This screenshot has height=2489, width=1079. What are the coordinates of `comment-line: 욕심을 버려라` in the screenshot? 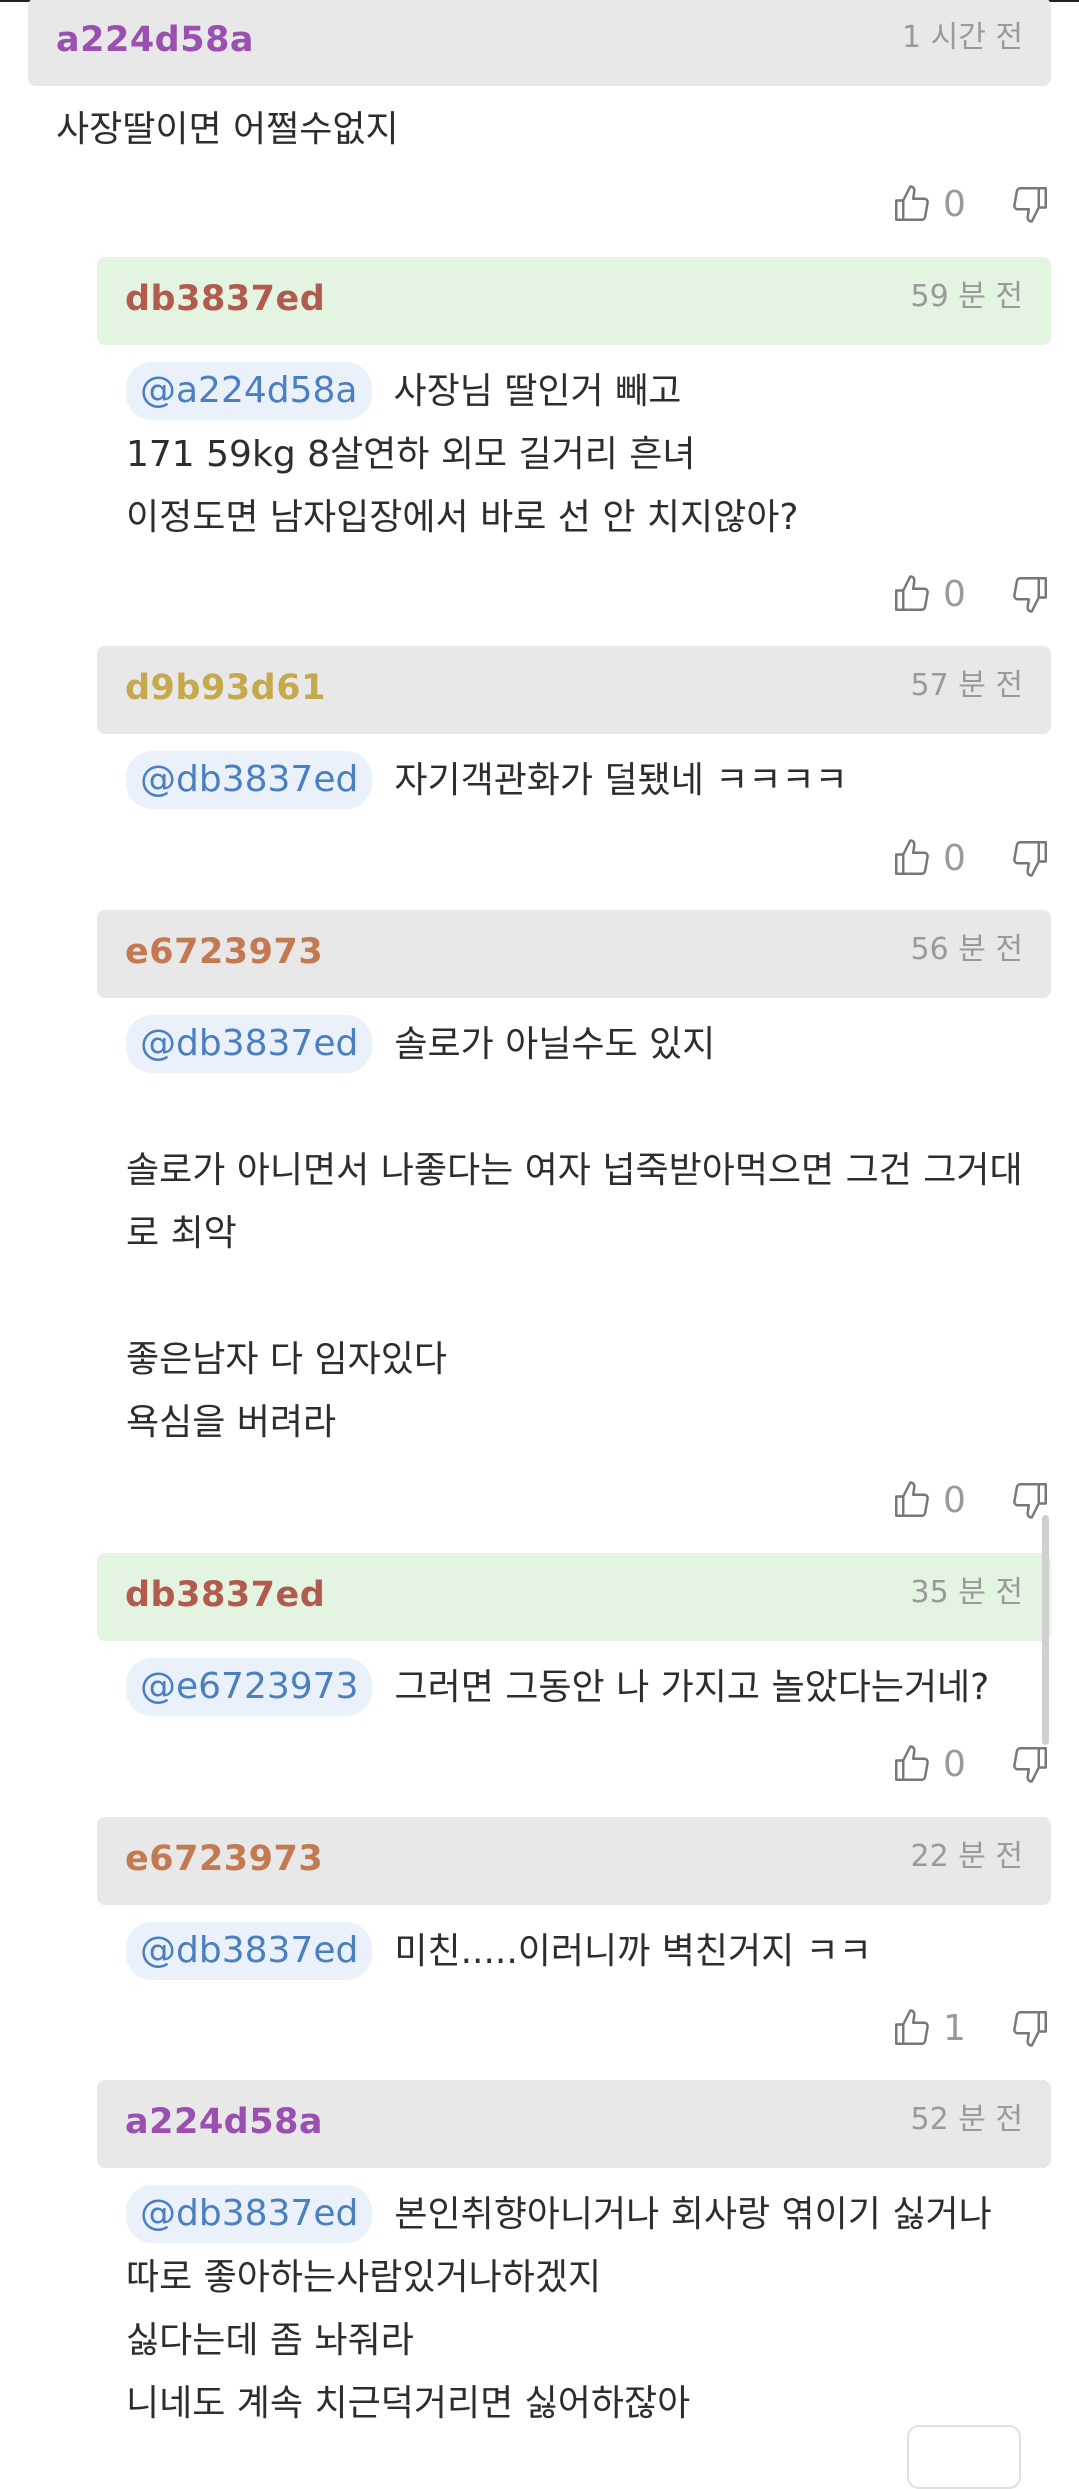 It's located at (231, 1422).